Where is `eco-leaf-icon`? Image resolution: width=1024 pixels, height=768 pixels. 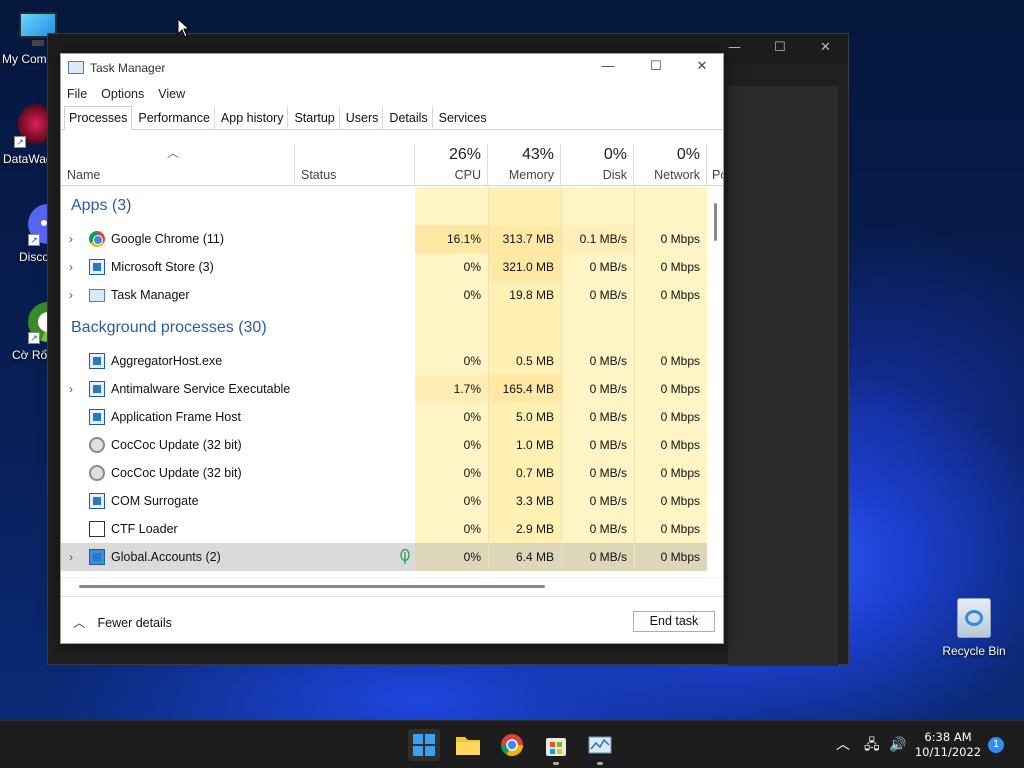
eco-leaf-icon is located at coordinates (405, 556).